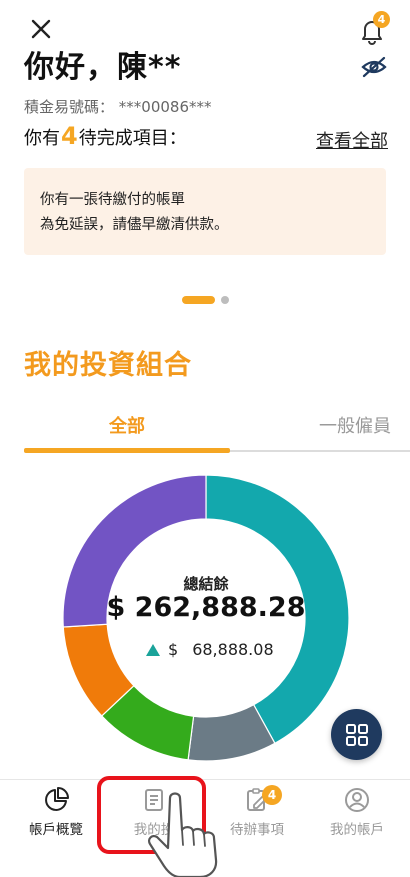 Image resolution: width=410 pixels, height=877 pixels. I want to click on carousel-indicator, so click(205, 300).